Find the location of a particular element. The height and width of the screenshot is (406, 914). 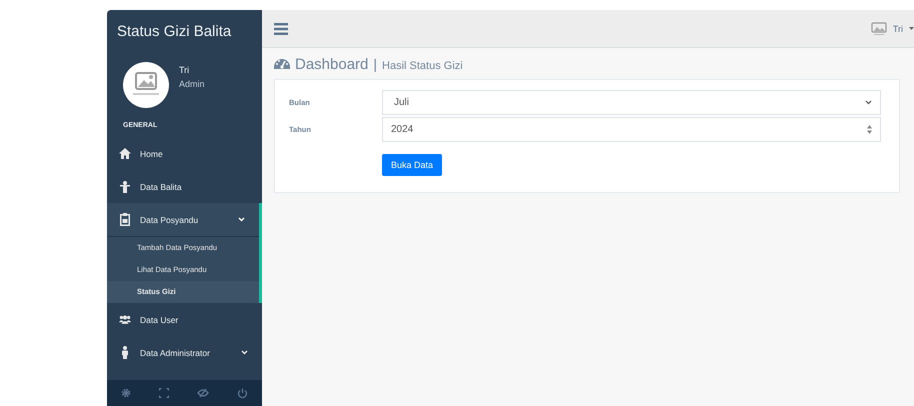

dashboard-icon is located at coordinates (282, 62).